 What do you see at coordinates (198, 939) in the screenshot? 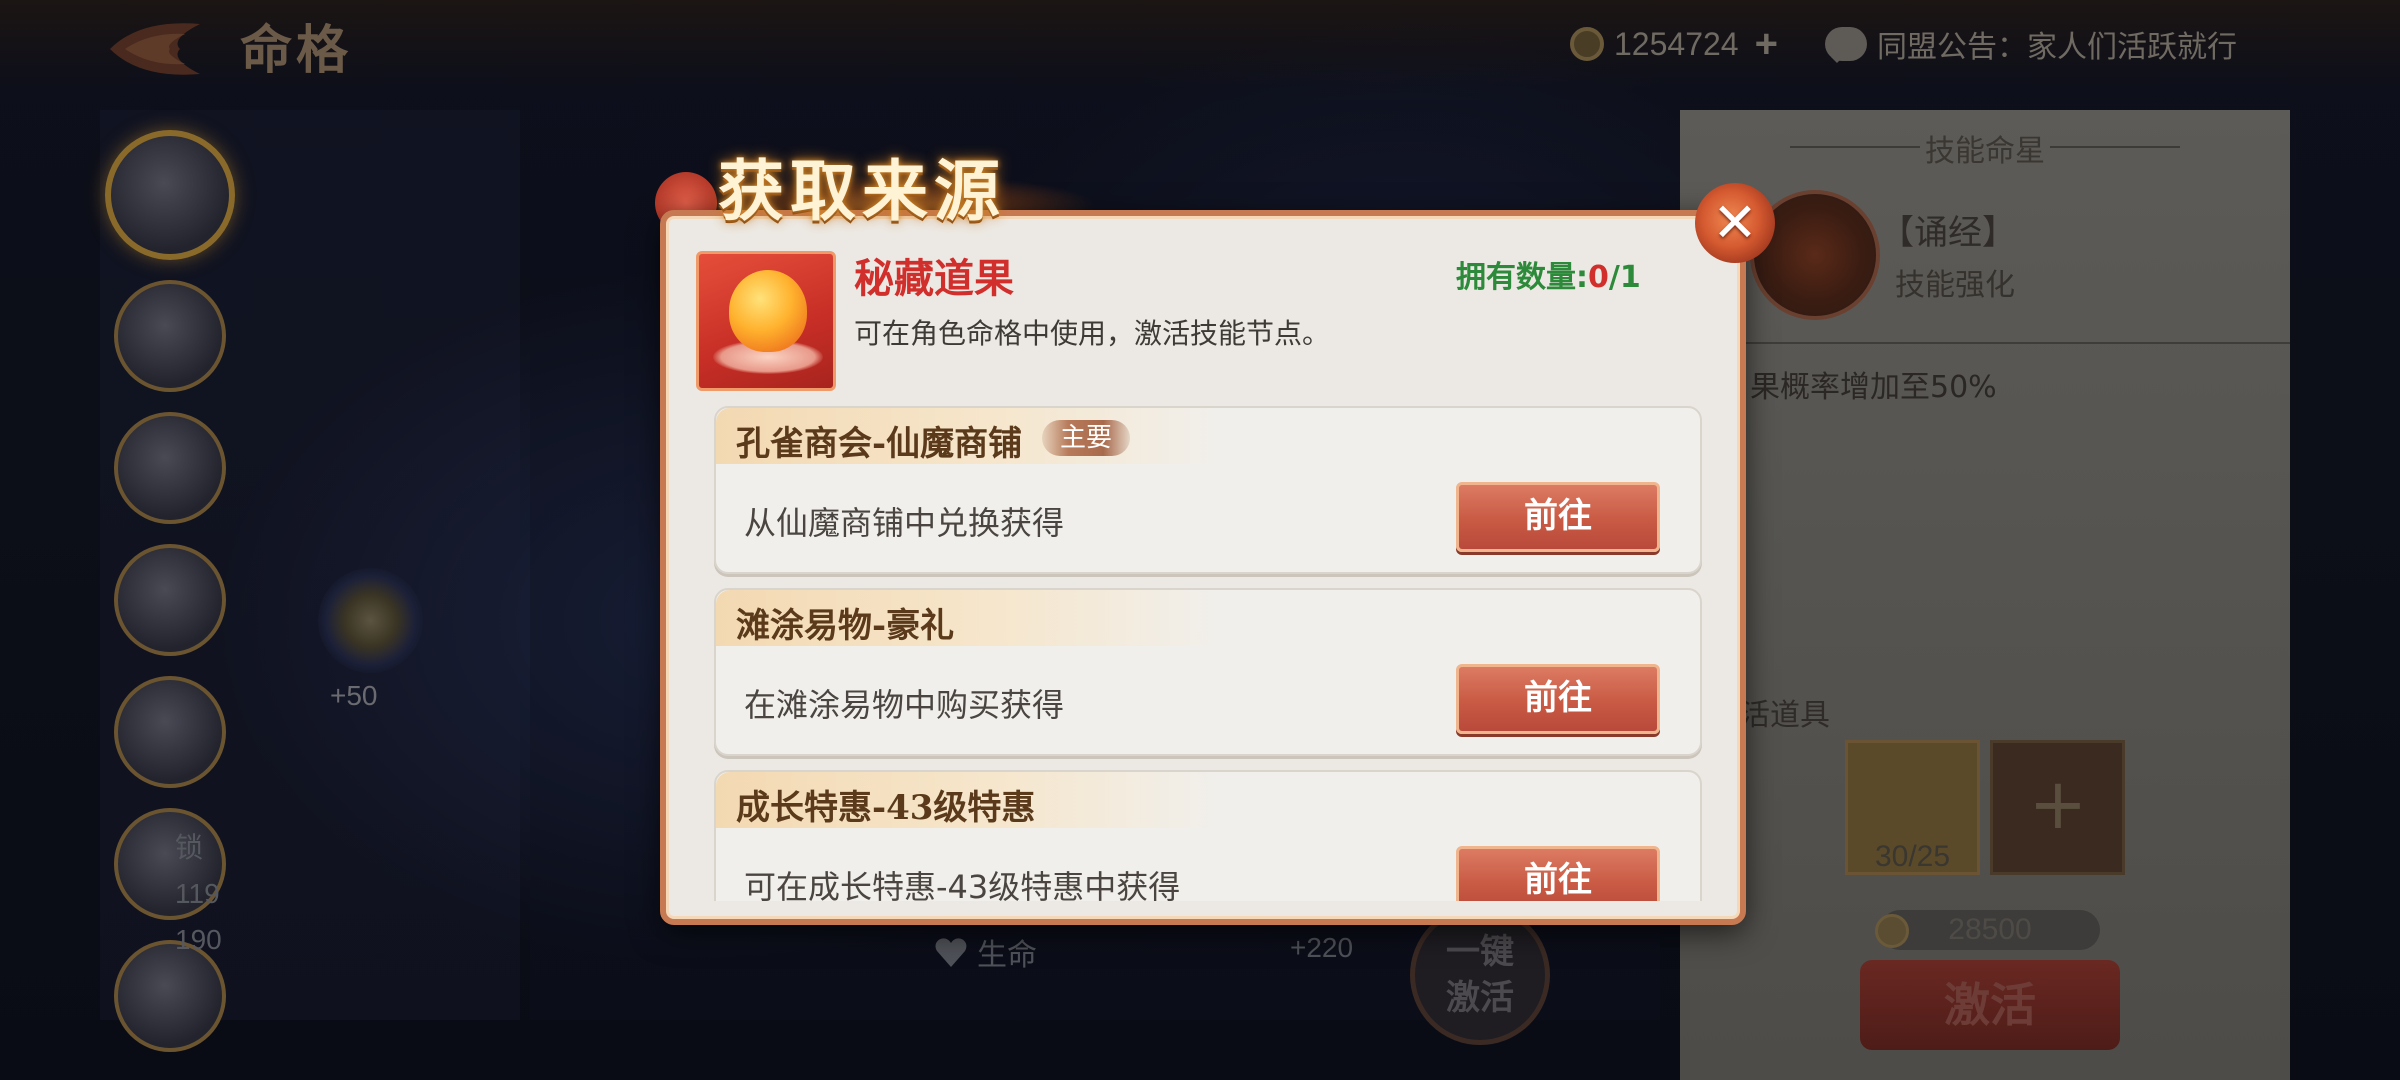
I see `side-stat: 190` at bounding box center [198, 939].